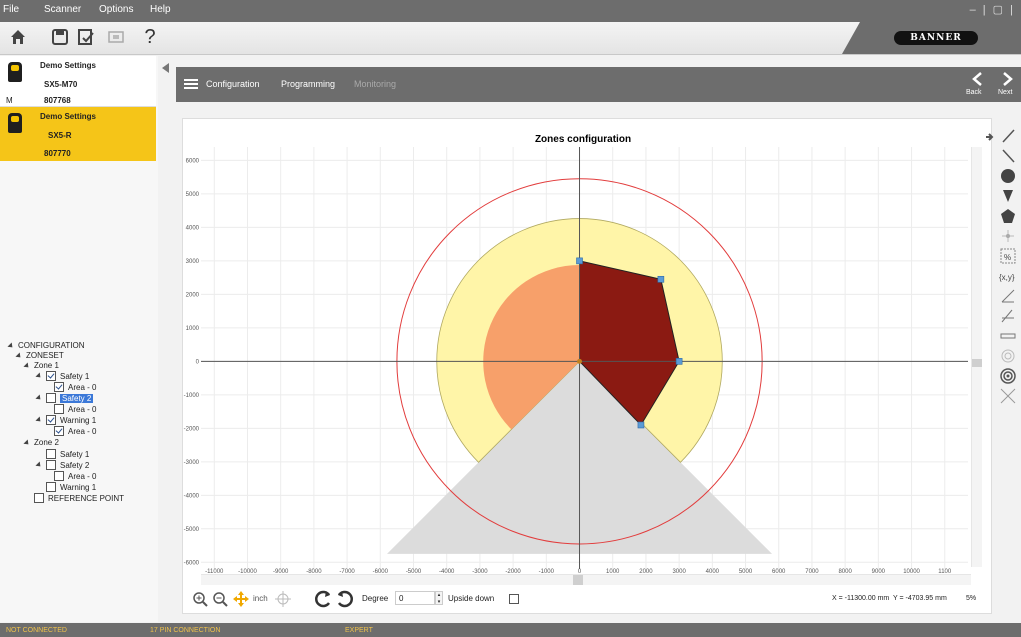  I want to click on sensor-icon, so click(15, 123).